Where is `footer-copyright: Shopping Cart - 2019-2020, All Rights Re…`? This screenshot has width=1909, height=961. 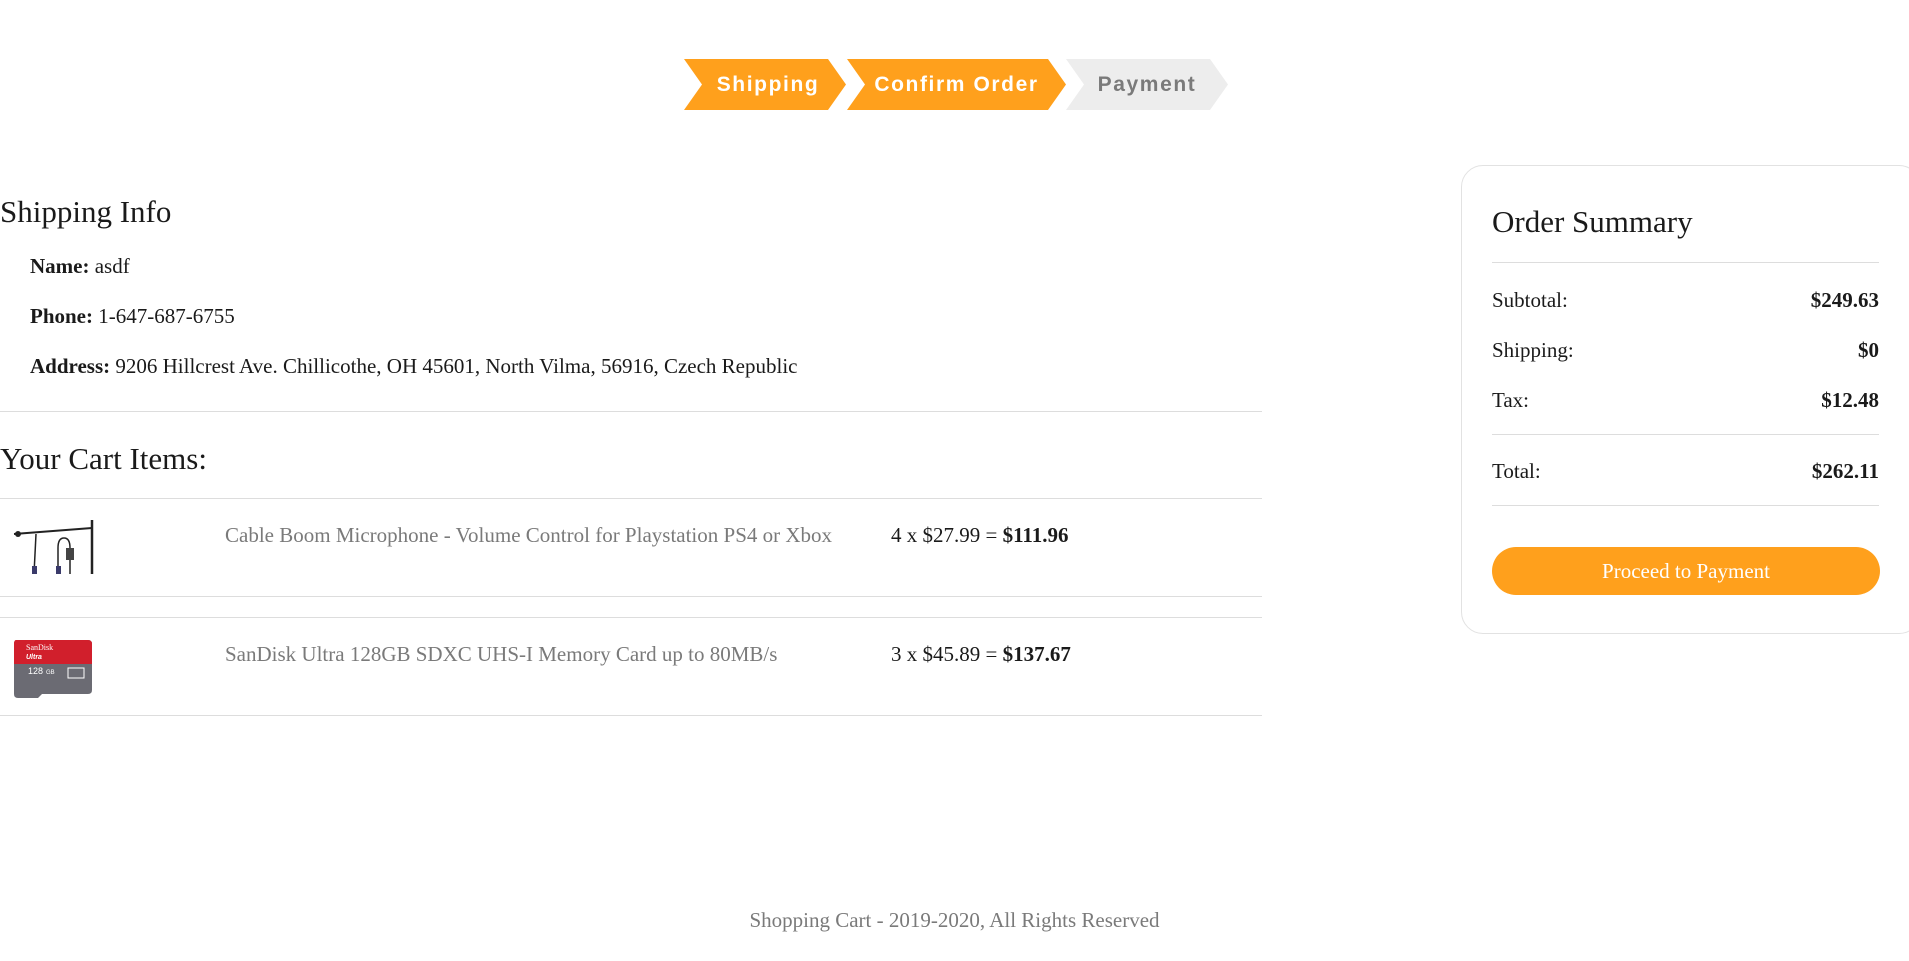
footer-copyright: Shopping Cart - 2019-2020, All Rights Re… is located at coordinates (954, 920).